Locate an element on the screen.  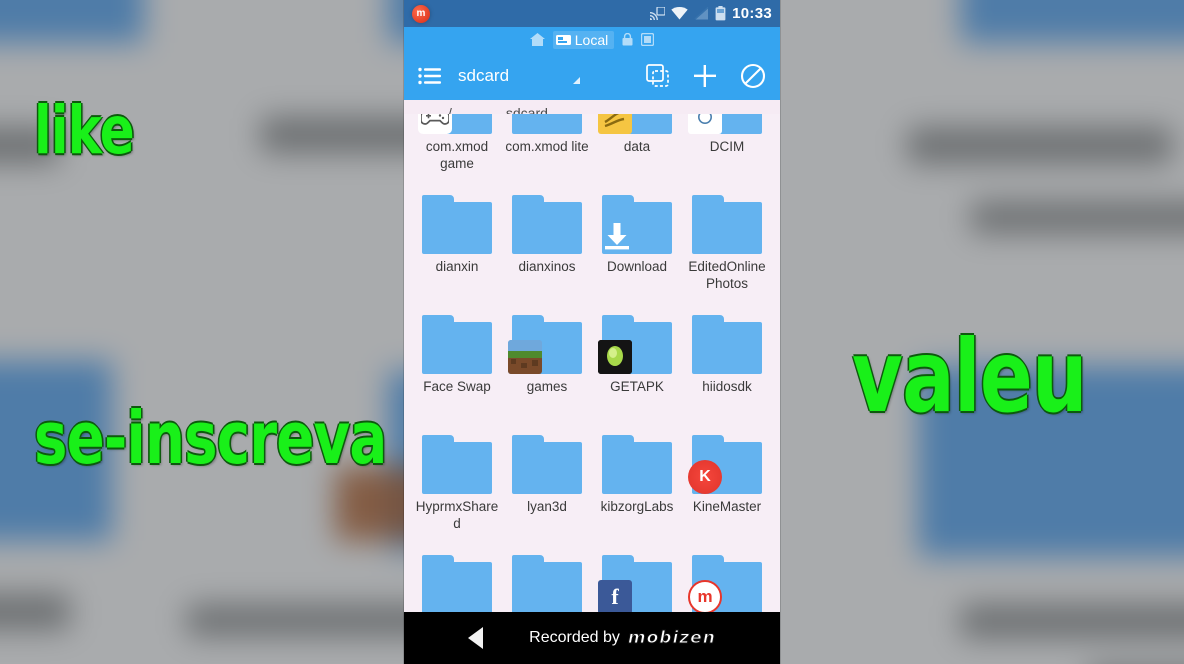
folder-item: GETAPK is located at coordinates (637, 370).